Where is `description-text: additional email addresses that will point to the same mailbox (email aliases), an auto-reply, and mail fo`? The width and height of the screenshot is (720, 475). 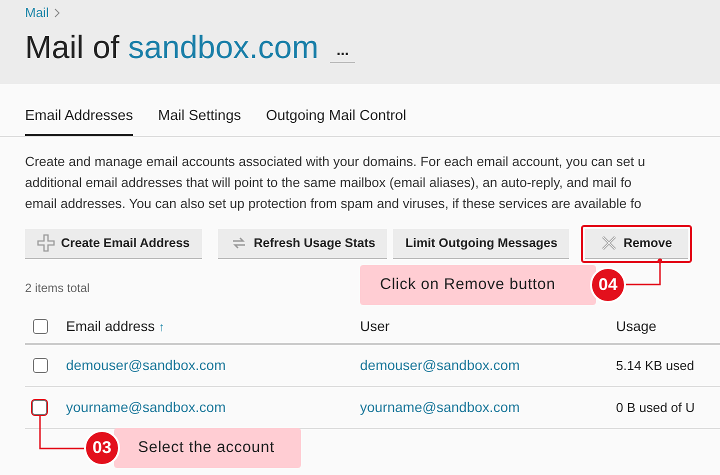 description-text: additional email addresses that will point to the same mailbox (email aliases), an auto-reply, and mail fo is located at coordinates (328, 183).